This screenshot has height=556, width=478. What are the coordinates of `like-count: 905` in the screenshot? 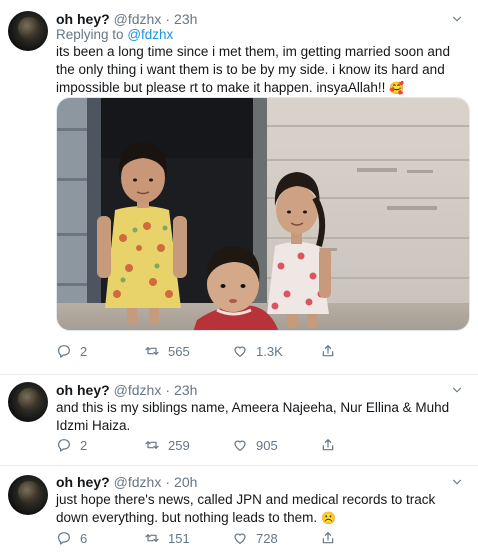 It's located at (267, 445).